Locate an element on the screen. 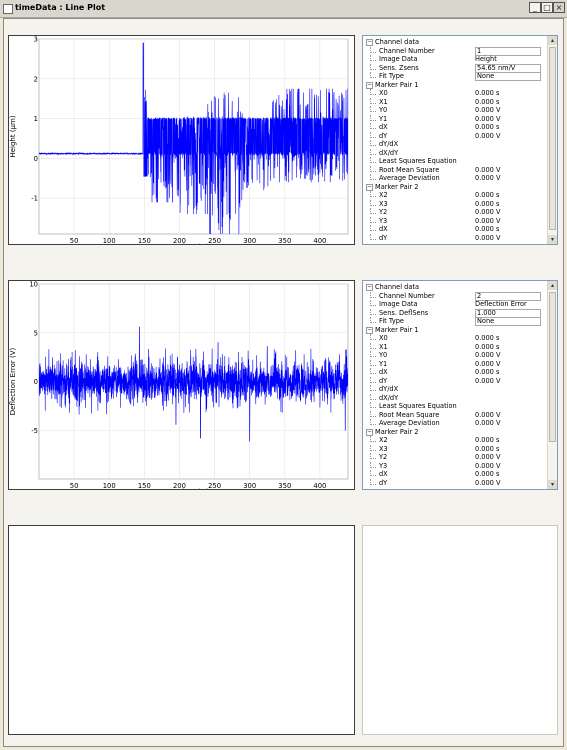  property-label: dX/dY is located at coordinates (389, 397).